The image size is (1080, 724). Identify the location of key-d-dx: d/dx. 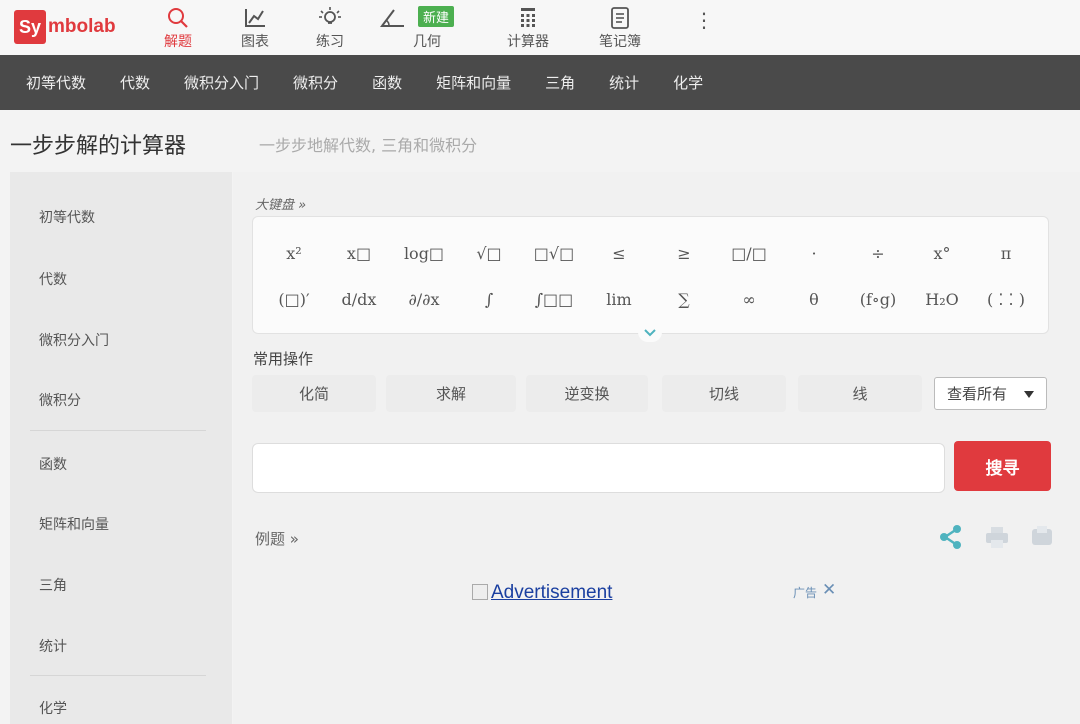
(359, 300).